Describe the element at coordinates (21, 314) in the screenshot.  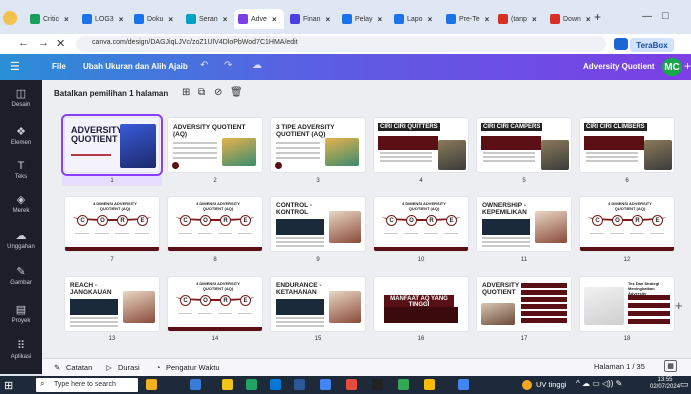
I see `sidebar-item-proyek: ▤ Proyek` at that location.